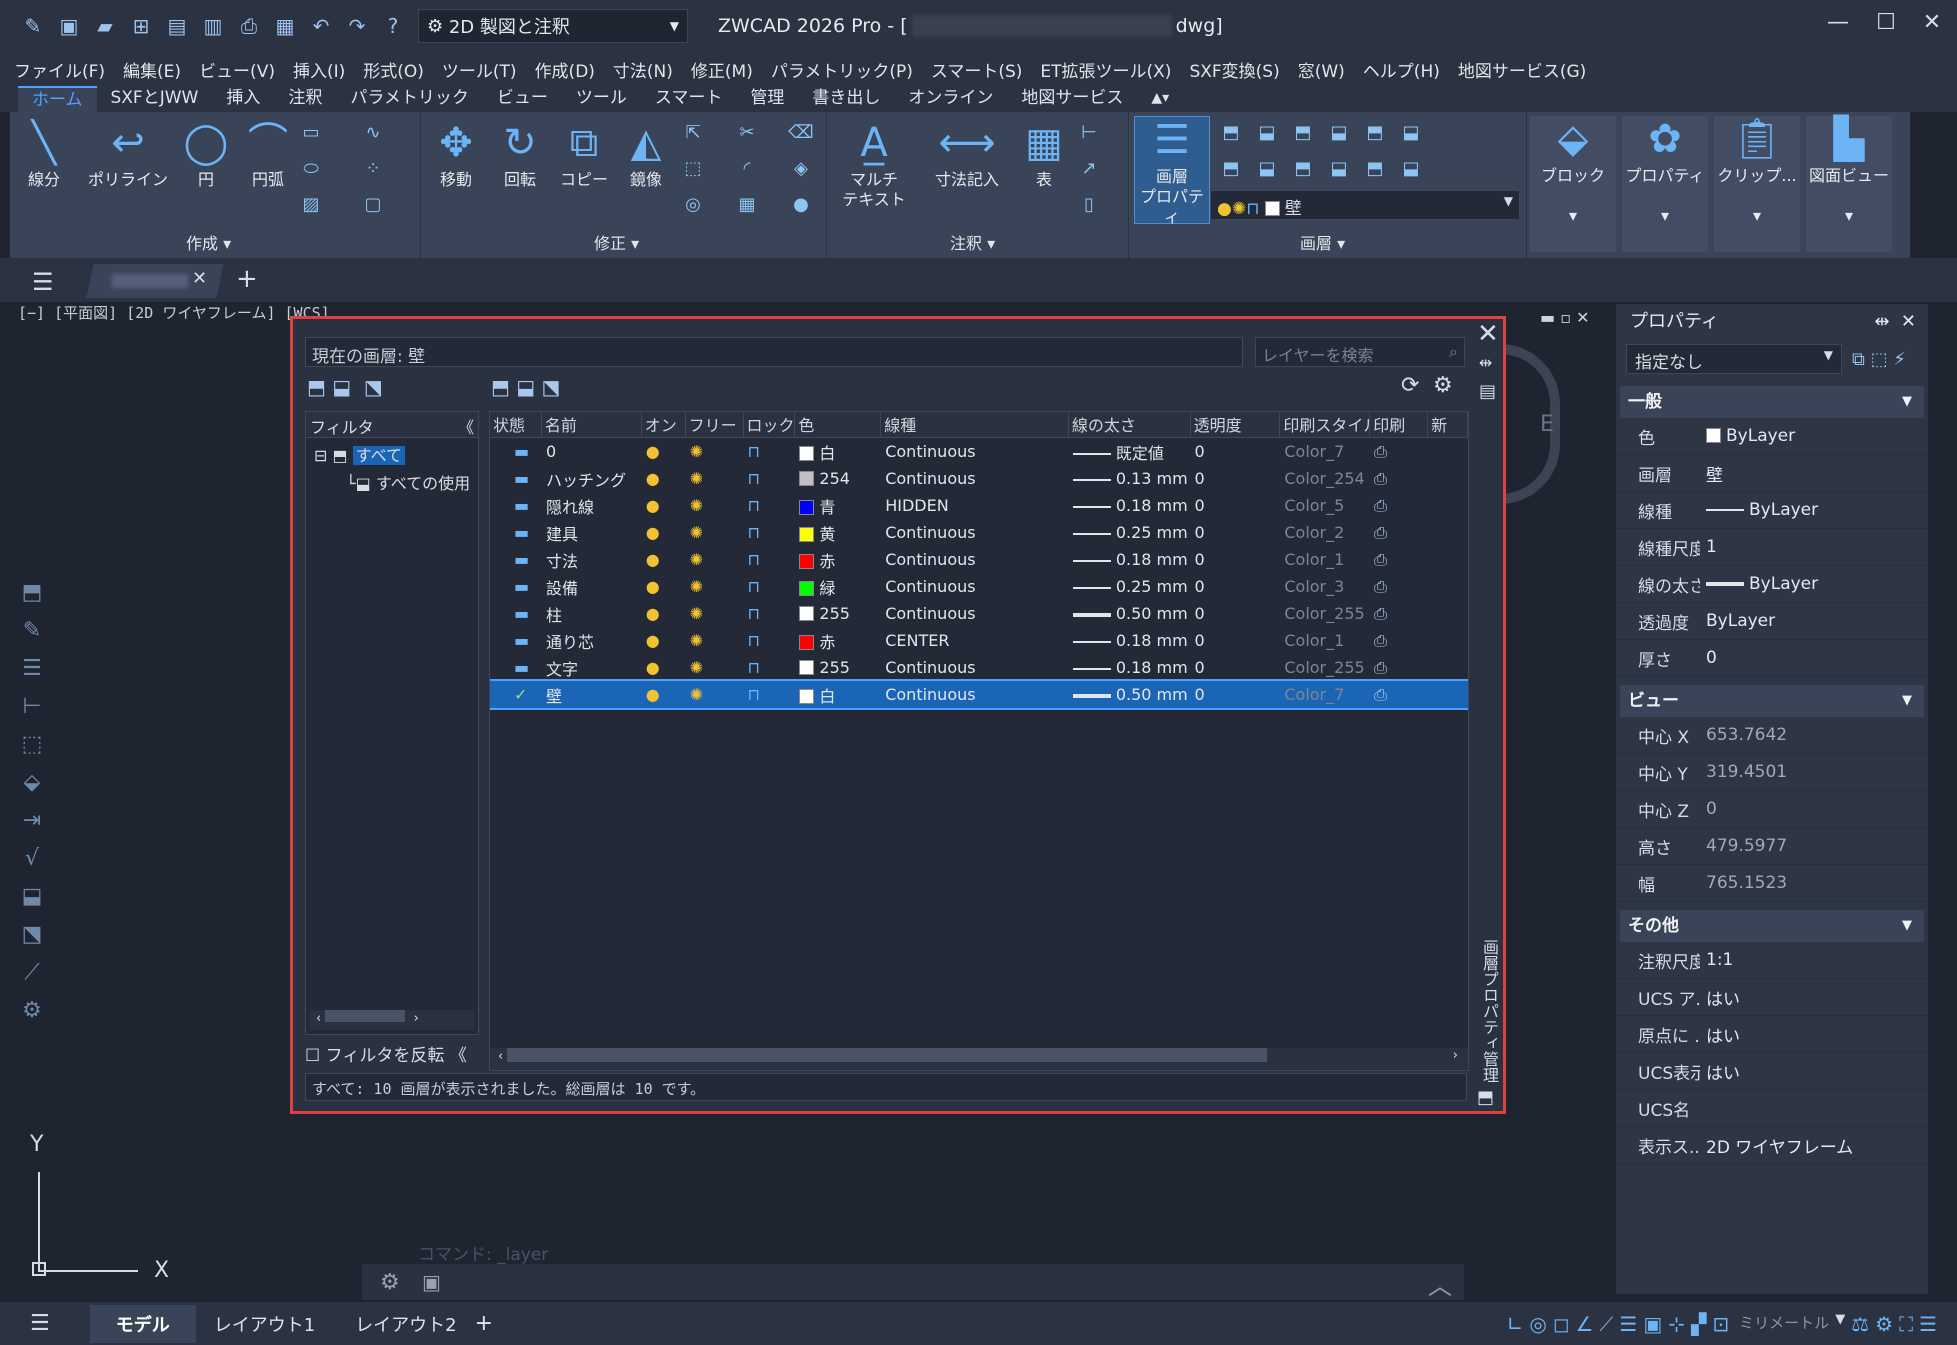 The width and height of the screenshot is (1957, 1345). I want to click on menu-window: 窓(W), so click(1321, 69).